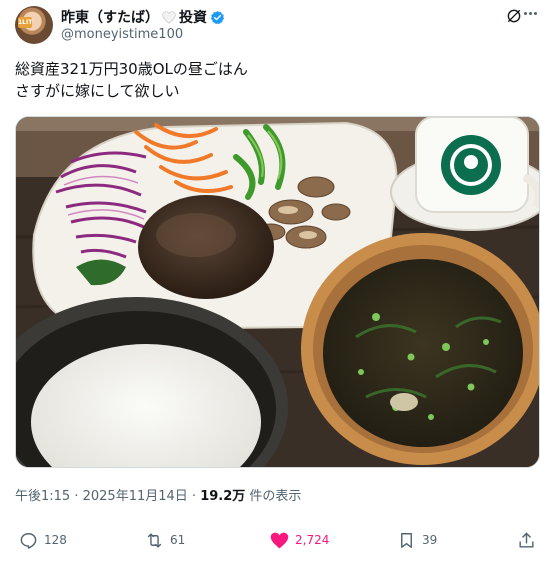 This screenshot has height=564, width=550. I want to click on share-icon, so click(526, 540).